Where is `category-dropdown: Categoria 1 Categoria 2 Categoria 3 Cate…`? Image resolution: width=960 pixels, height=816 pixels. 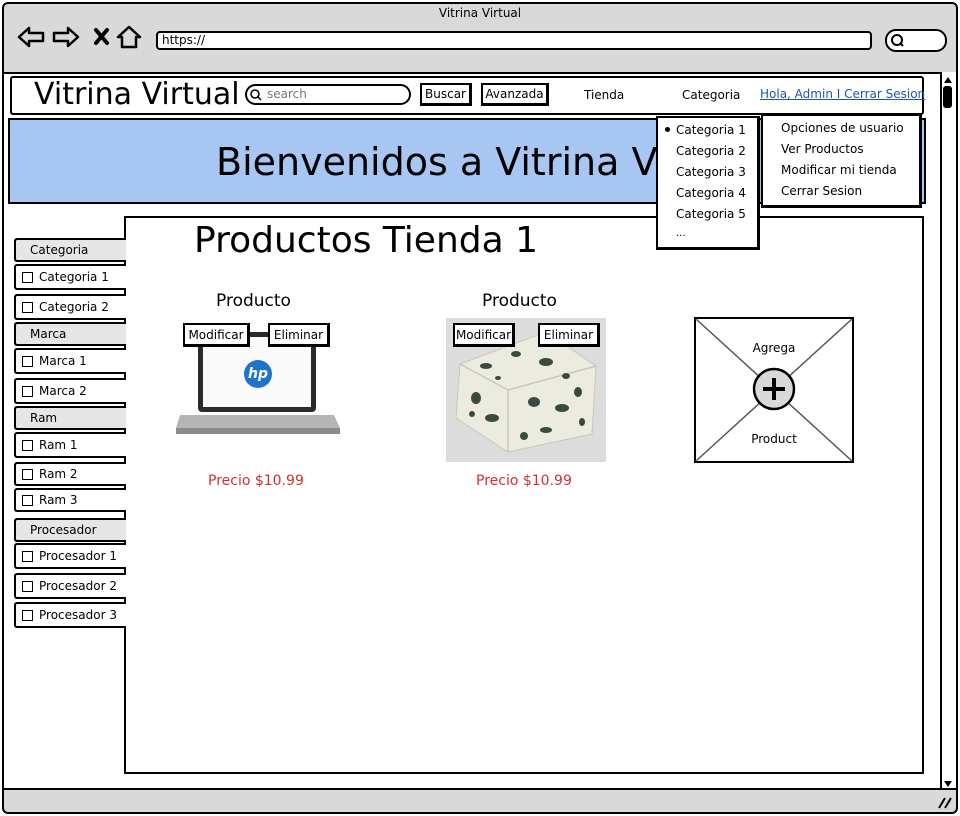
category-dropdown: Categoria 1 Categoria 2 Categoria 3 Cate… is located at coordinates (708, 183).